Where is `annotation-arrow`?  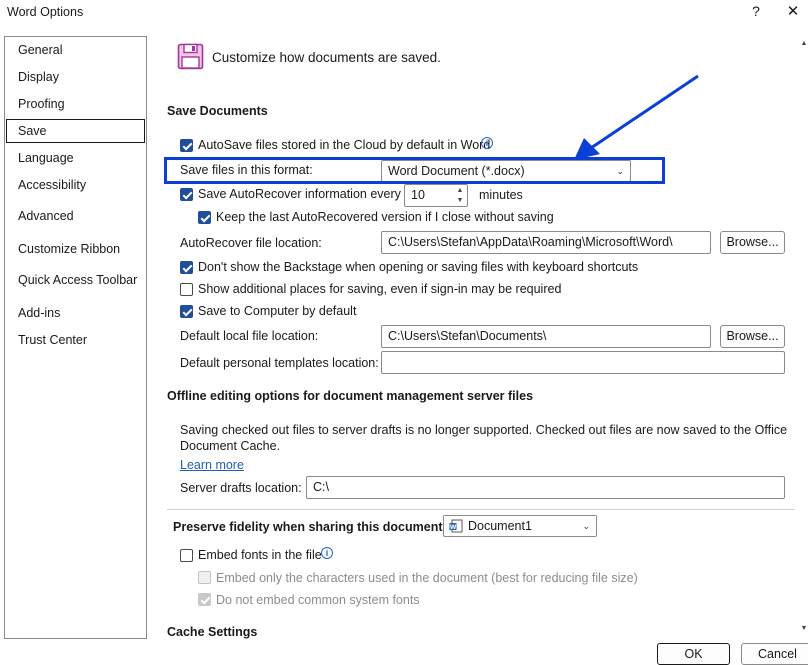
annotation-arrow is located at coordinates (636, 117).